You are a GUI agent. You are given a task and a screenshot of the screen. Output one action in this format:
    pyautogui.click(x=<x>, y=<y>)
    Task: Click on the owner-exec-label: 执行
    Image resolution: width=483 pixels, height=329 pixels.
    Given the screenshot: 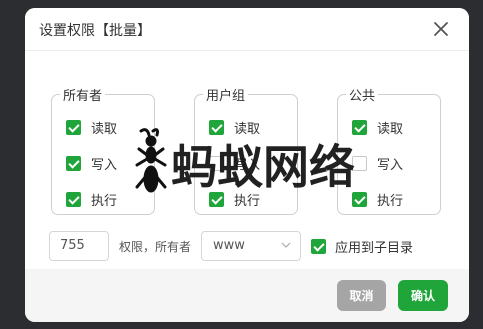 What is the action you would take?
    pyautogui.click(x=104, y=201)
    